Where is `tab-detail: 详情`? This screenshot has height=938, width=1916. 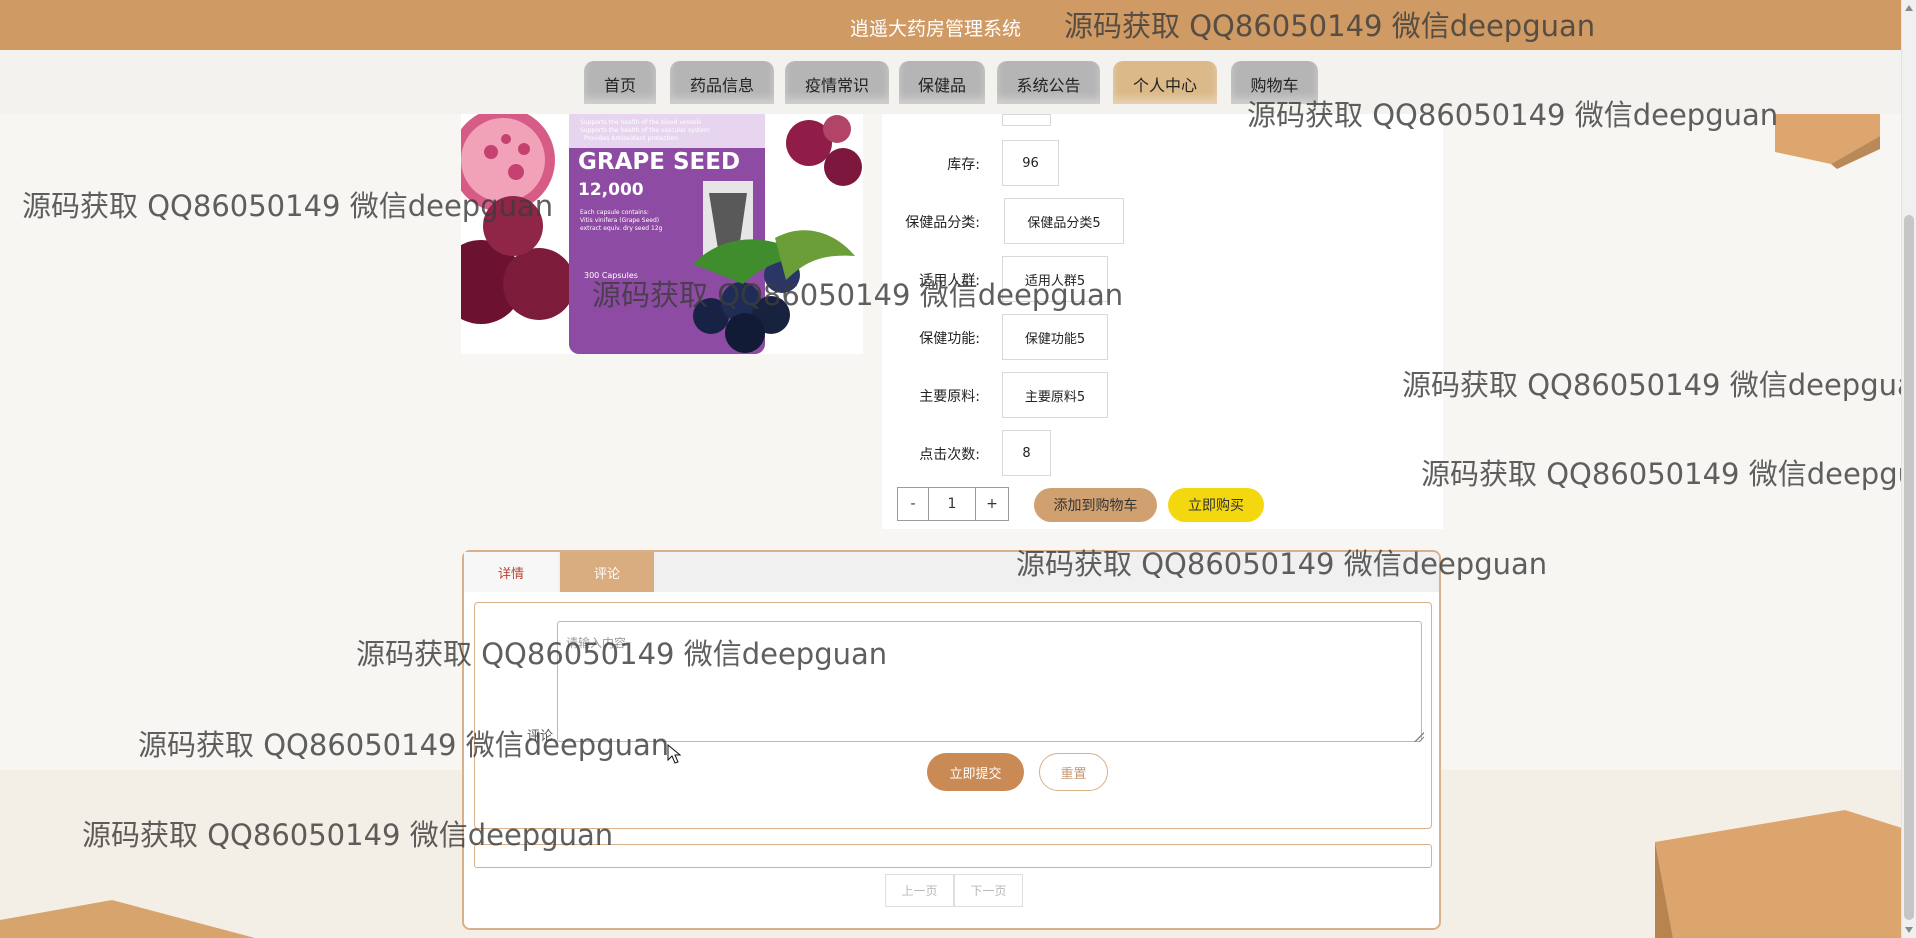 tab-detail: 详情 is located at coordinates (511, 572).